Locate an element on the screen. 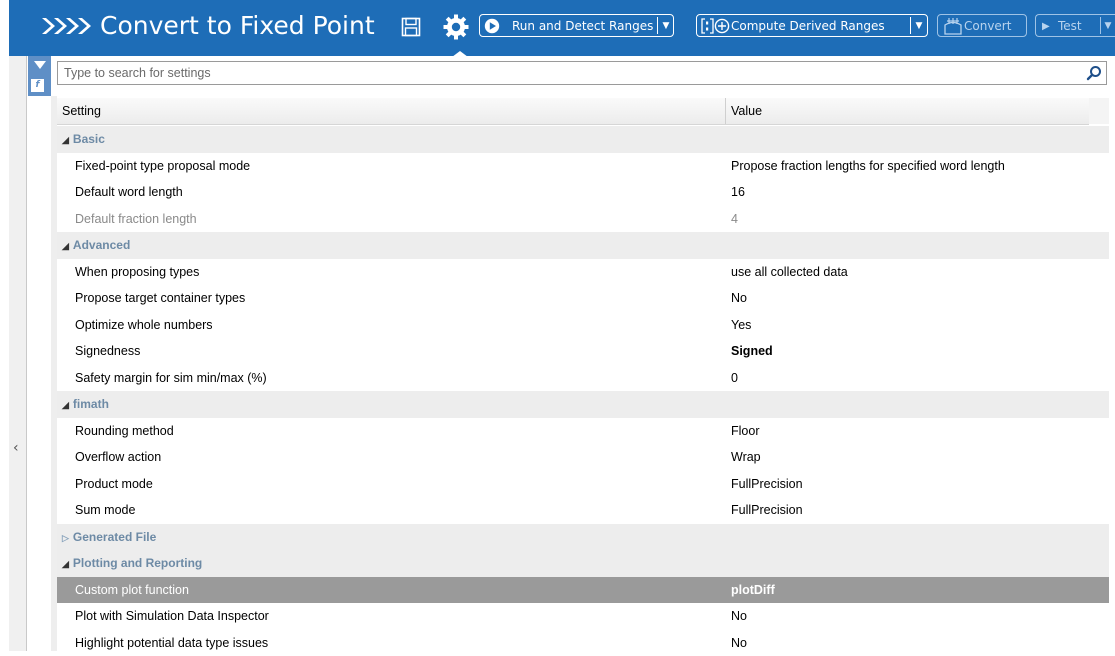  table-row: Default word length 16 is located at coordinates (583, 192).